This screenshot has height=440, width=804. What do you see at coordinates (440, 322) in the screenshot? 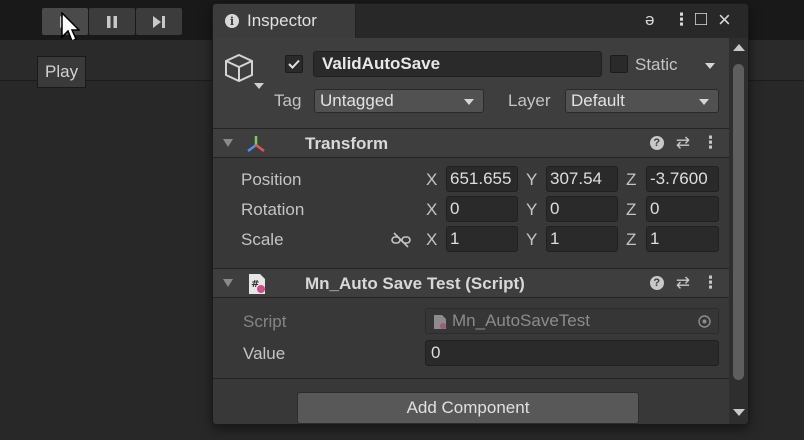
I see `csharp-script-icon` at bounding box center [440, 322].